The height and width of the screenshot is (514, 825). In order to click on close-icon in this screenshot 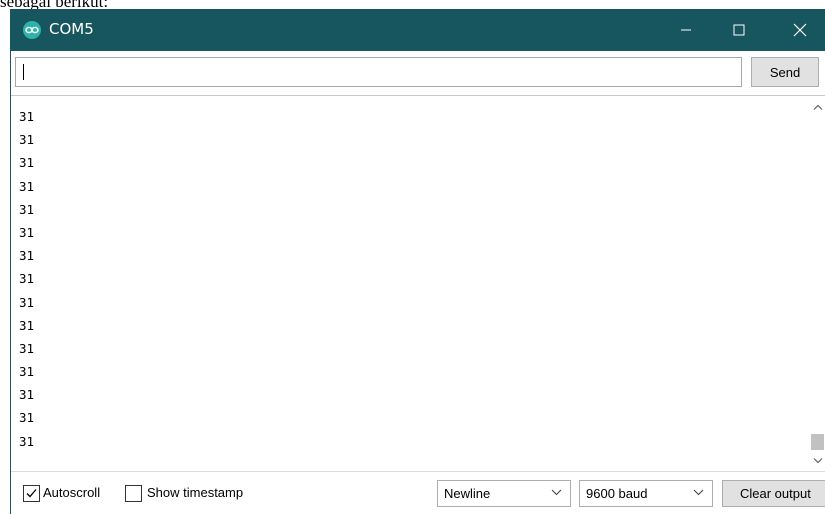, I will do `click(800, 30)`.